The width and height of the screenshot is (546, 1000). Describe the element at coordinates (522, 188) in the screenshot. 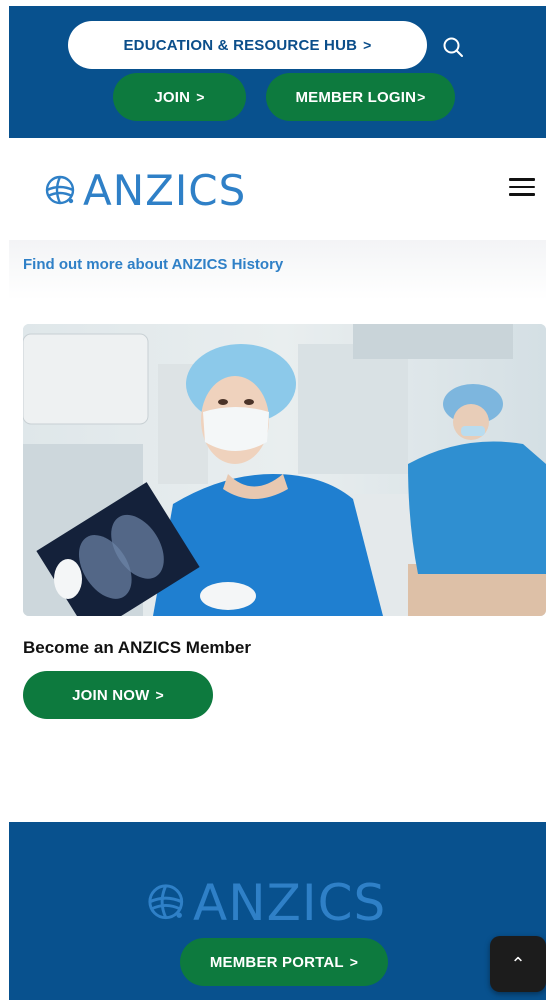

I see `hamburger-menu-icon` at that location.